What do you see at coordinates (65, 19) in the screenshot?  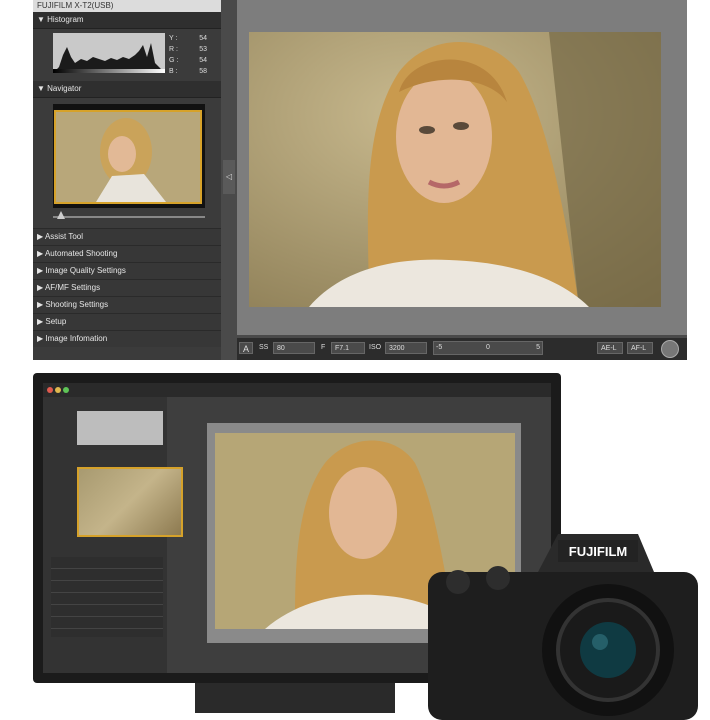 I see `histogram-label: Histogram` at bounding box center [65, 19].